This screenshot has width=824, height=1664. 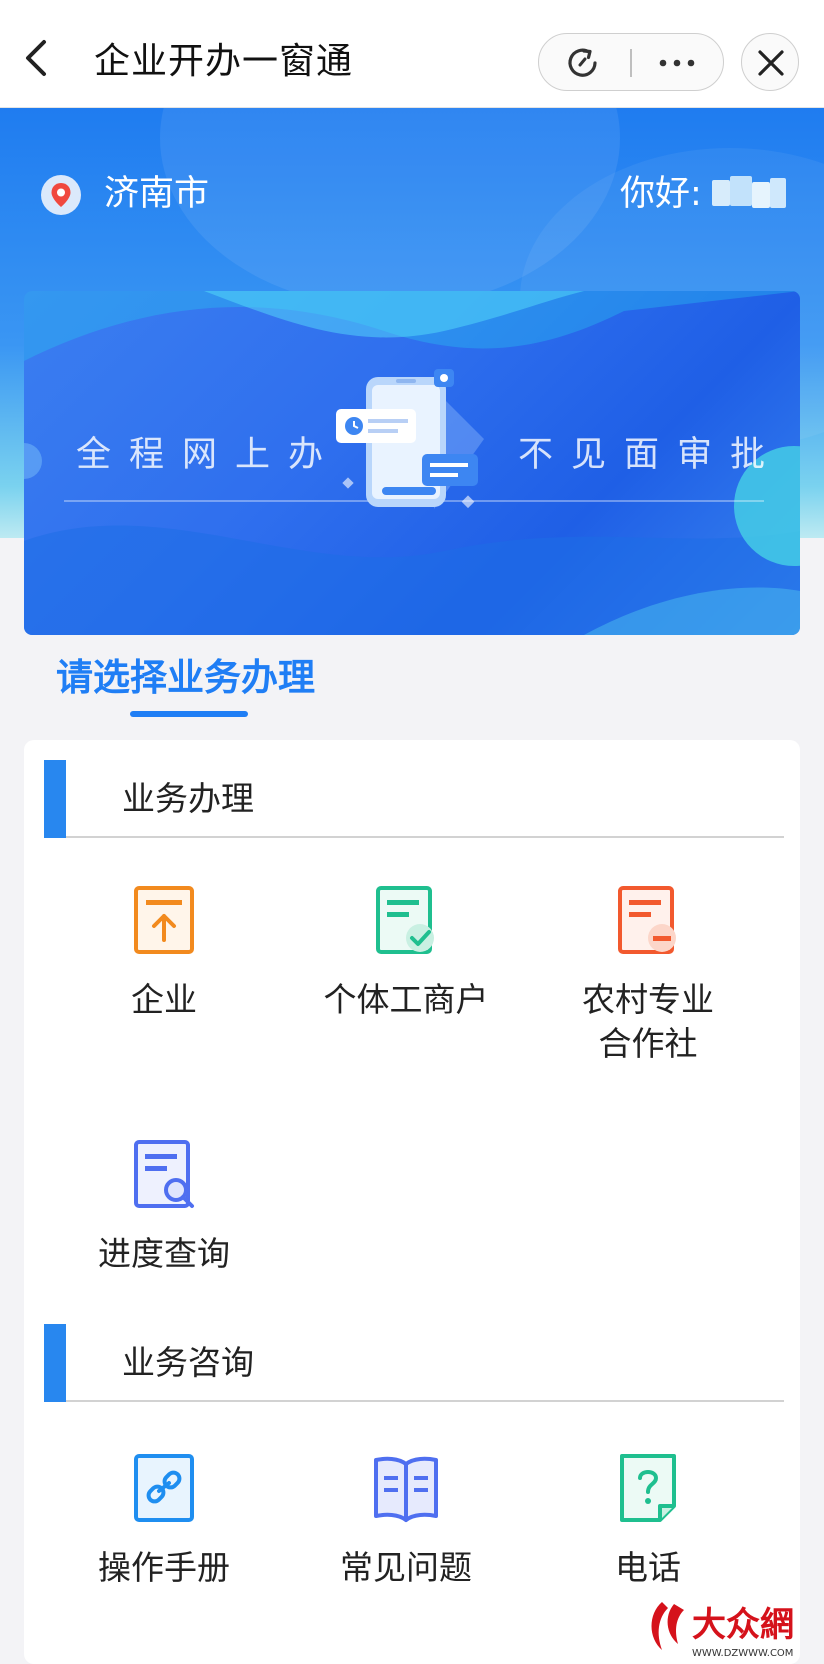 What do you see at coordinates (61, 195) in the screenshot?
I see `map-pin-icon` at bounding box center [61, 195].